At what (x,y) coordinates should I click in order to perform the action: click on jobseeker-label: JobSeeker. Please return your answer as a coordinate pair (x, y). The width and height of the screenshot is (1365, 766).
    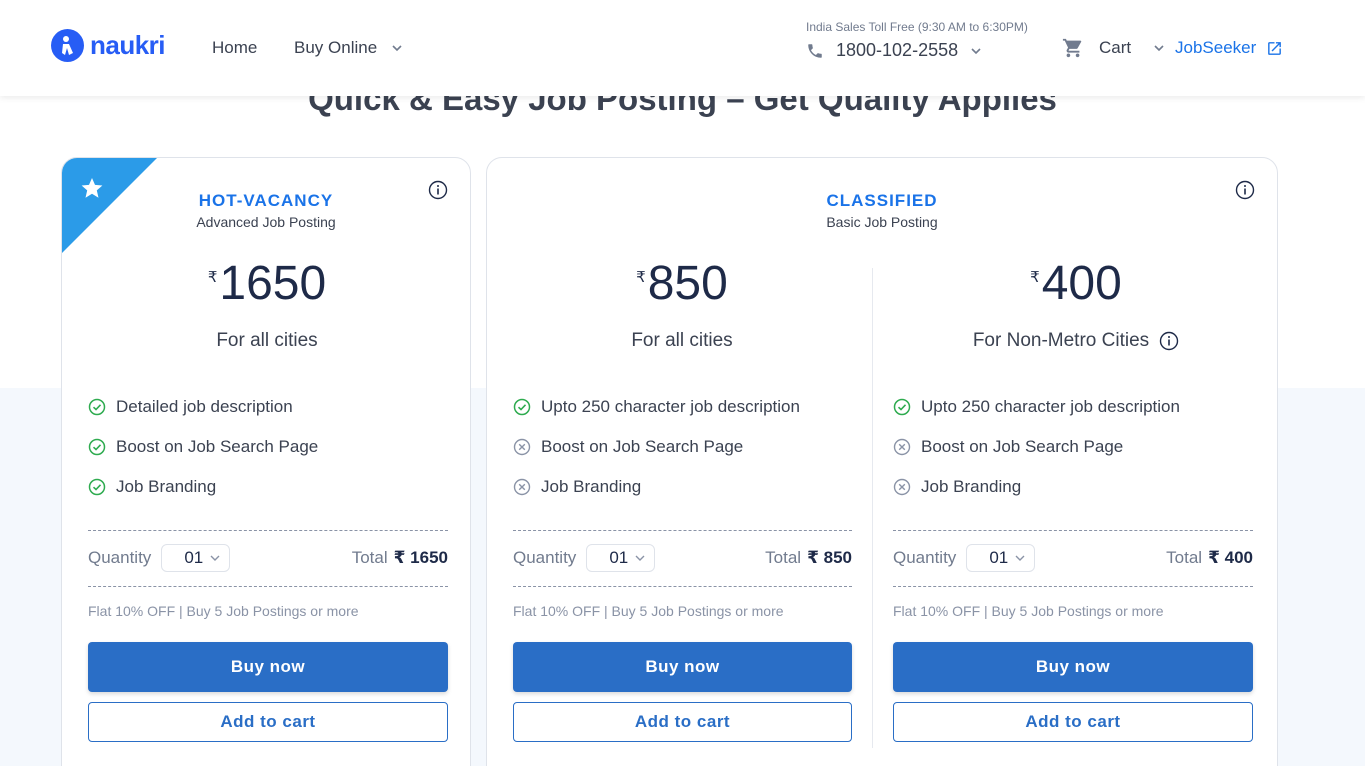
    Looking at the image, I should click on (1216, 47).